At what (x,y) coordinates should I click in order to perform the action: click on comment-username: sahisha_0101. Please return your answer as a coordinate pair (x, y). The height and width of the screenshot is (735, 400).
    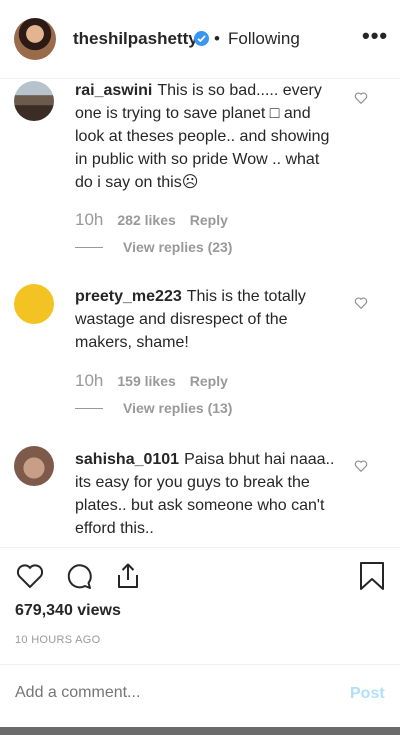
    Looking at the image, I should click on (127, 459).